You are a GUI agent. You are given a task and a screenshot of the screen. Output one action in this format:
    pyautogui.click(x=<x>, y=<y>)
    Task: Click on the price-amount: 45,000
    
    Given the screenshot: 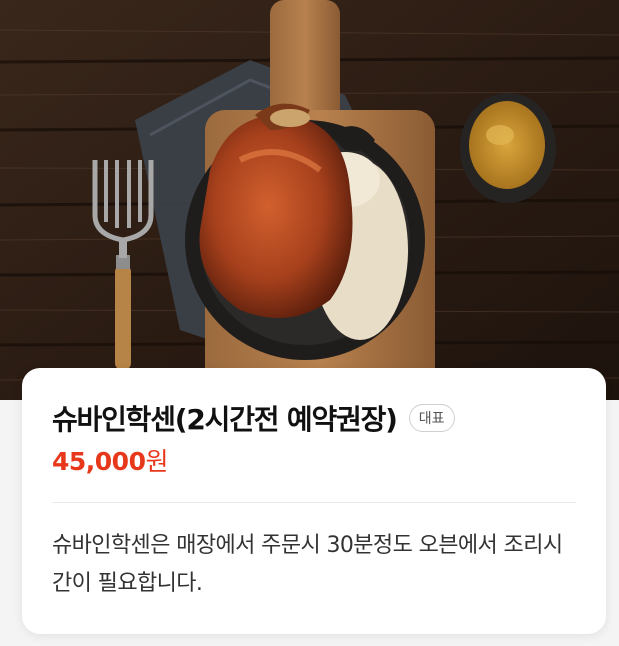 What is the action you would take?
    pyautogui.click(x=99, y=461)
    